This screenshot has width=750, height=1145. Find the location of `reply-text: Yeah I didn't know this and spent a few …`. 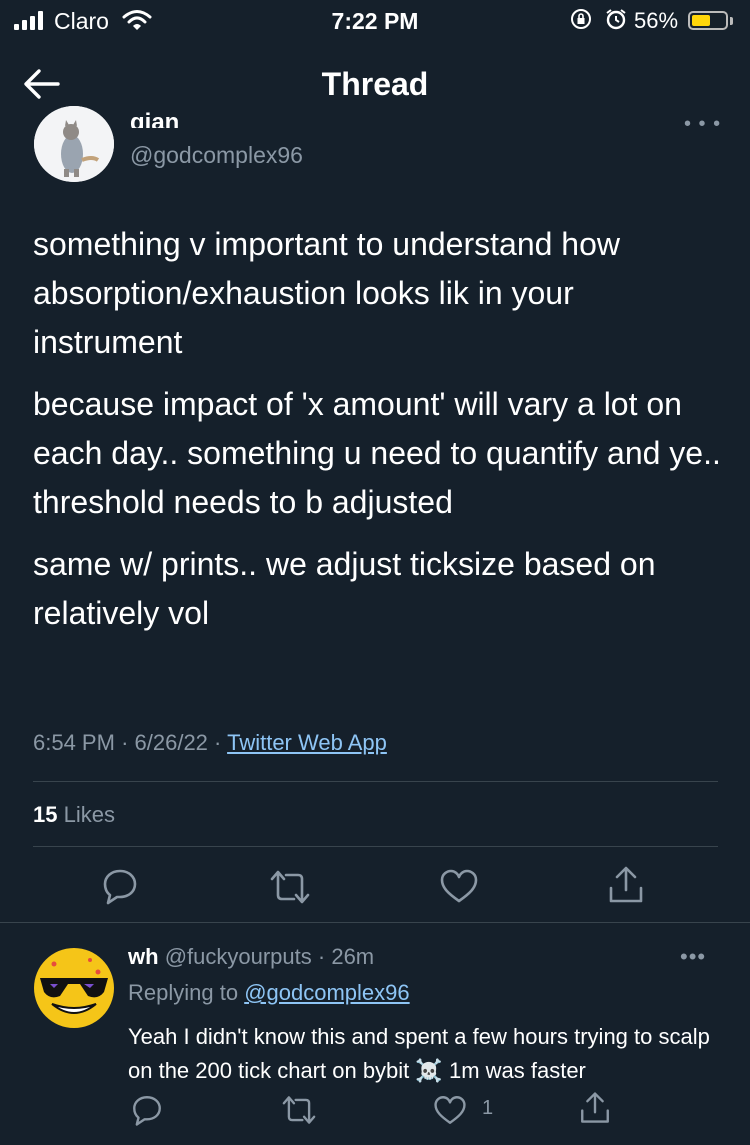

reply-text: Yeah I didn't know this and spent a few … is located at coordinates (419, 1053).